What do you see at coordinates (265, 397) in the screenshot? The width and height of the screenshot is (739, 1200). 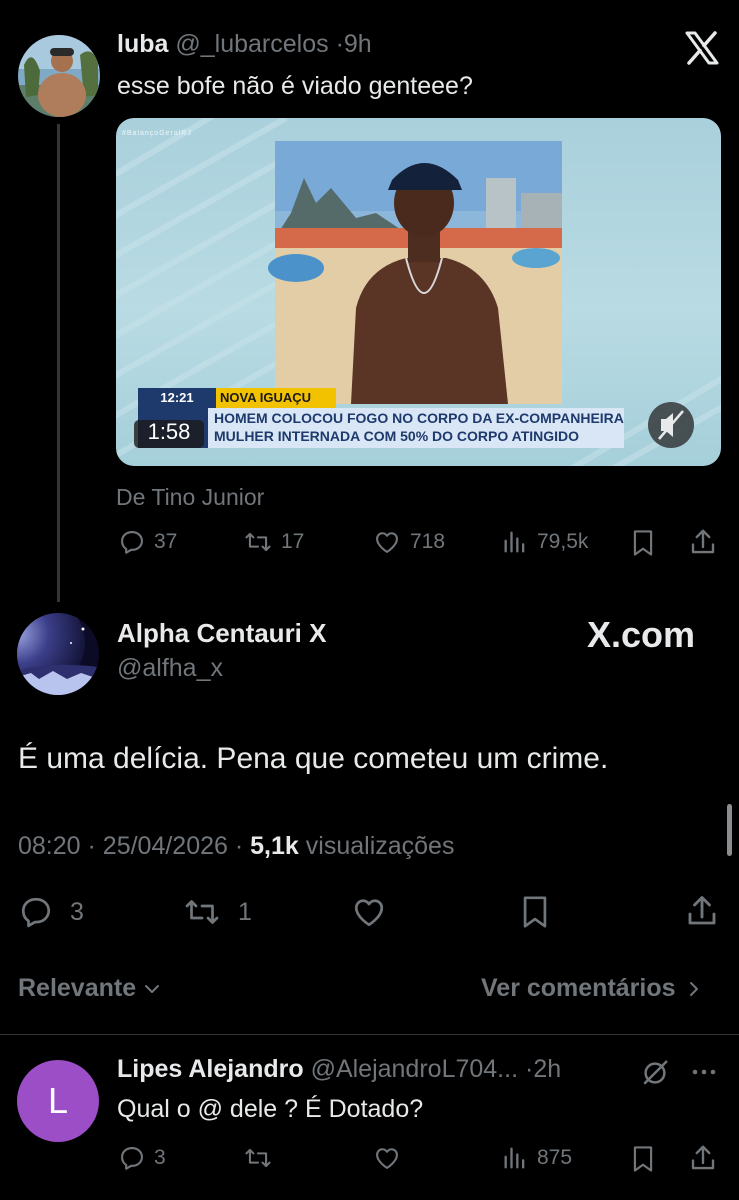 I see `broadcast-location: NOVA IGUAÇU` at bounding box center [265, 397].